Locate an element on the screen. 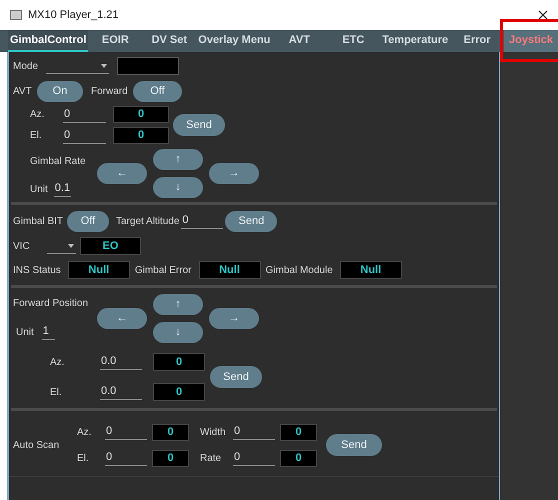  pill-button: On is located at coordinates (60, 91).